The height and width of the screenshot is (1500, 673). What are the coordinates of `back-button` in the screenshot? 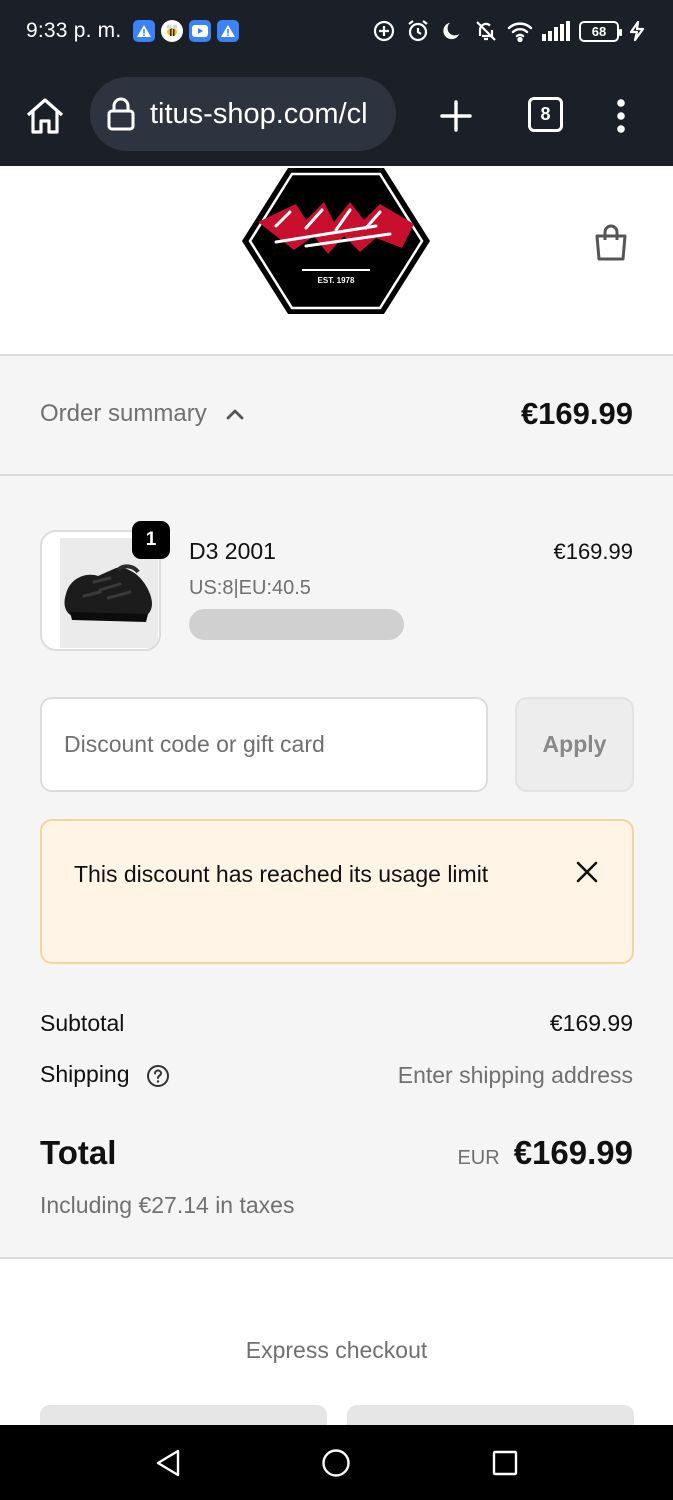 It's located at (168, 1463).